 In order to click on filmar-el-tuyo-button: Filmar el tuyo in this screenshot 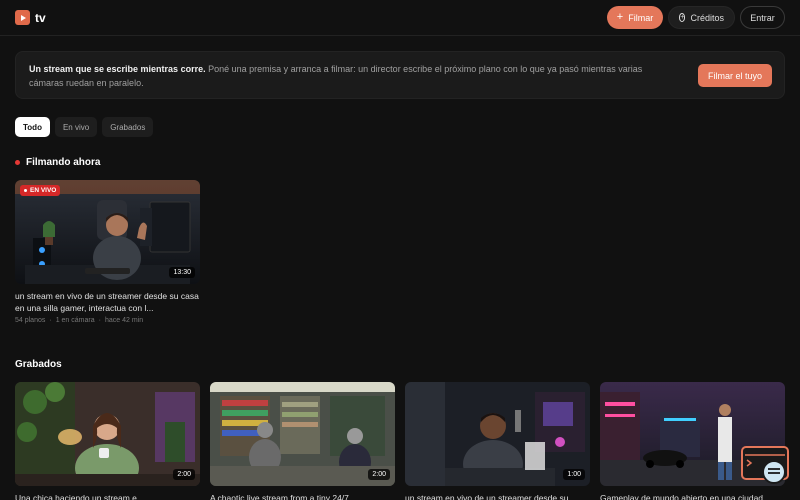, I will do `click(735, 75)`.